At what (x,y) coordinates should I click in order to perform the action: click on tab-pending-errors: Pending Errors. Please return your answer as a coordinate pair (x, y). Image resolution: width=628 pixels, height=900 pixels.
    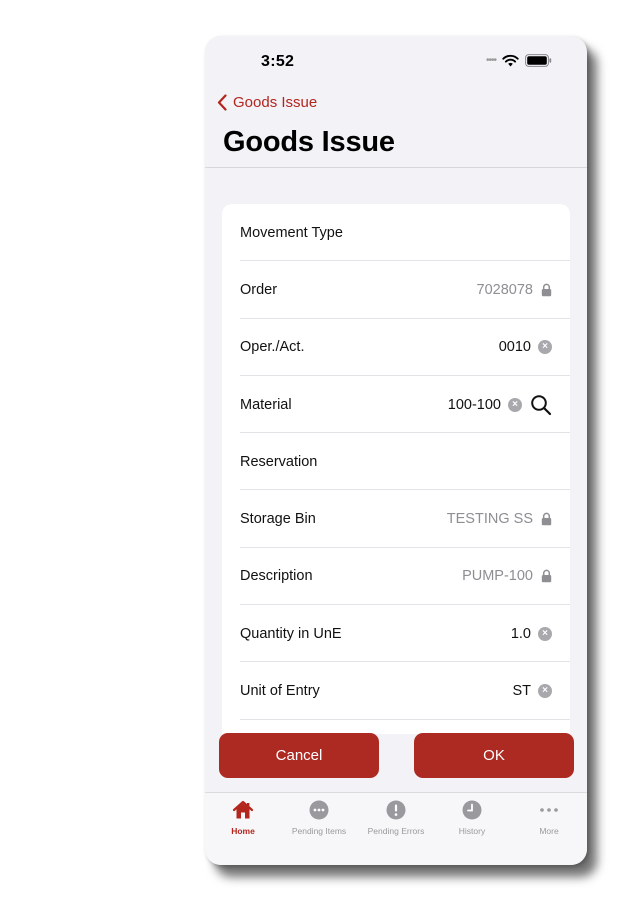
    Looking at the image, I should click on (396, 817).